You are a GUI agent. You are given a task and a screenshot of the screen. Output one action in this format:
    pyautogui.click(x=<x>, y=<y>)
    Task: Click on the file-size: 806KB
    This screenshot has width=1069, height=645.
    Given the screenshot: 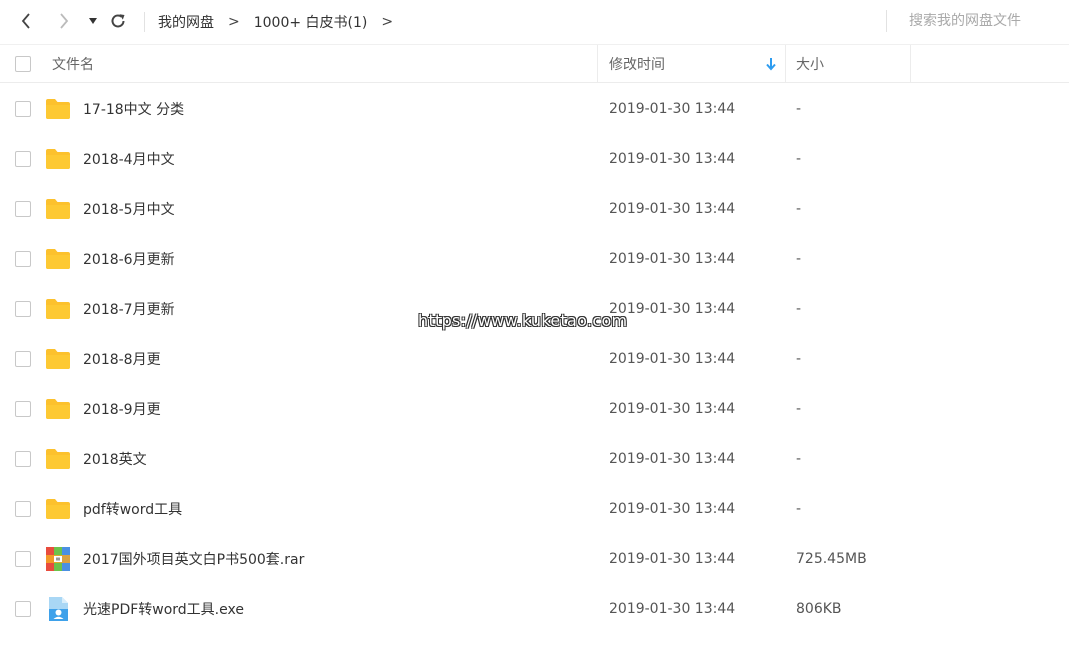 What is the action you would take?
    pyautogui.click(x=819, y=609)
    